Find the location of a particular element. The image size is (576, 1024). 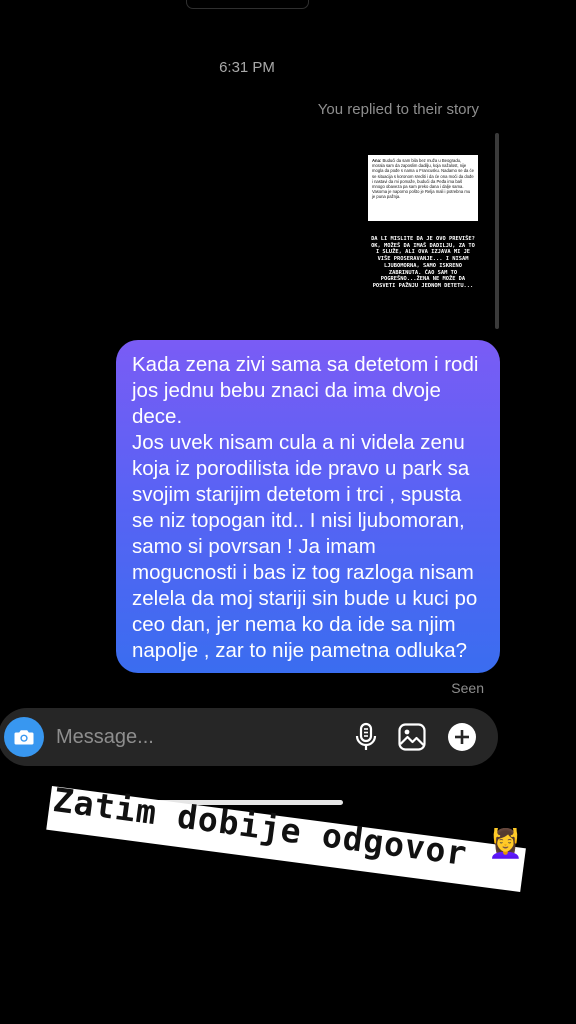

camera-icon is located at coordinates (24, 737).